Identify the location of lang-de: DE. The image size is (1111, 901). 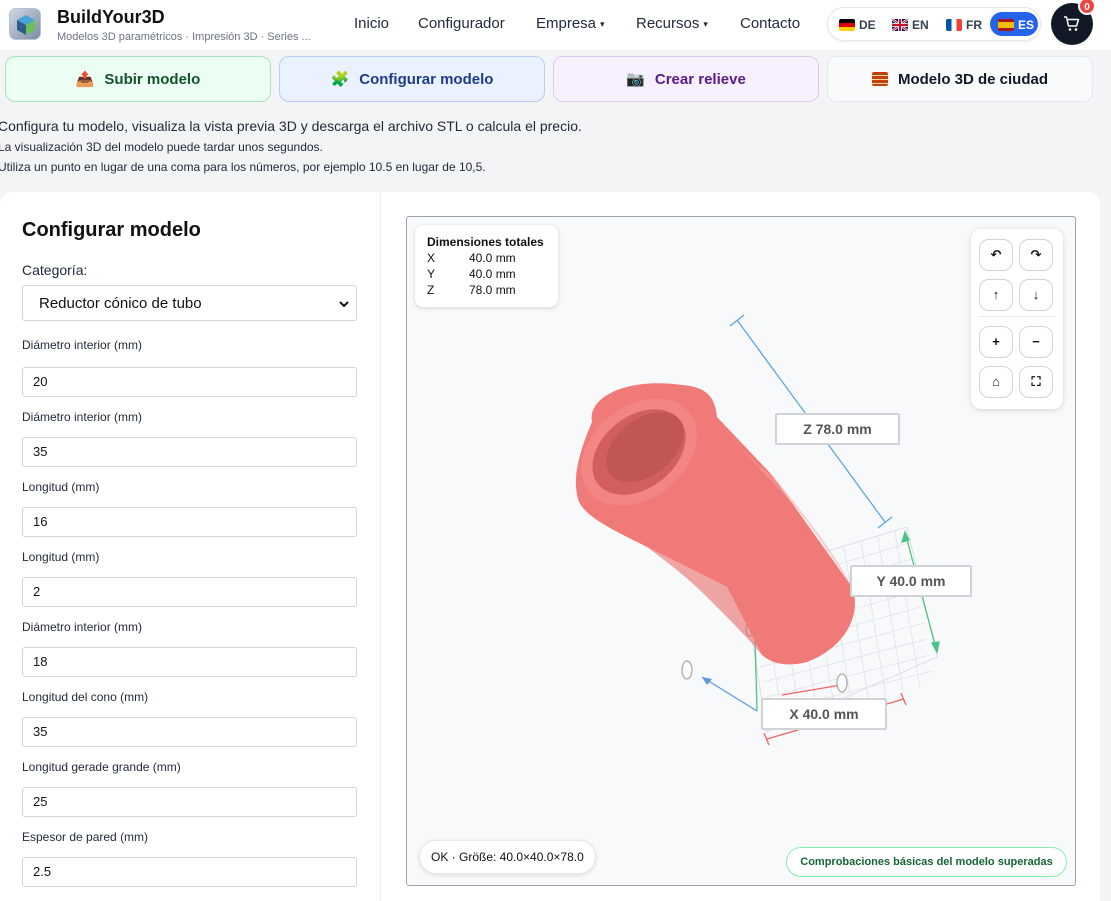
(857, 25).